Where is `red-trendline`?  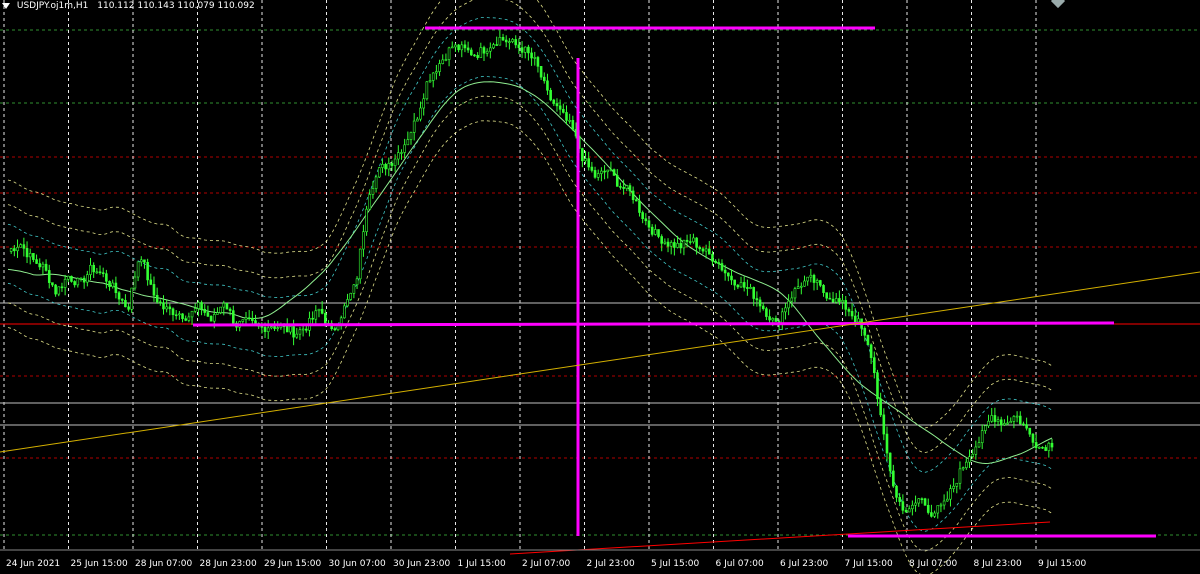
red-trendline is located at coordinates (780, 538).